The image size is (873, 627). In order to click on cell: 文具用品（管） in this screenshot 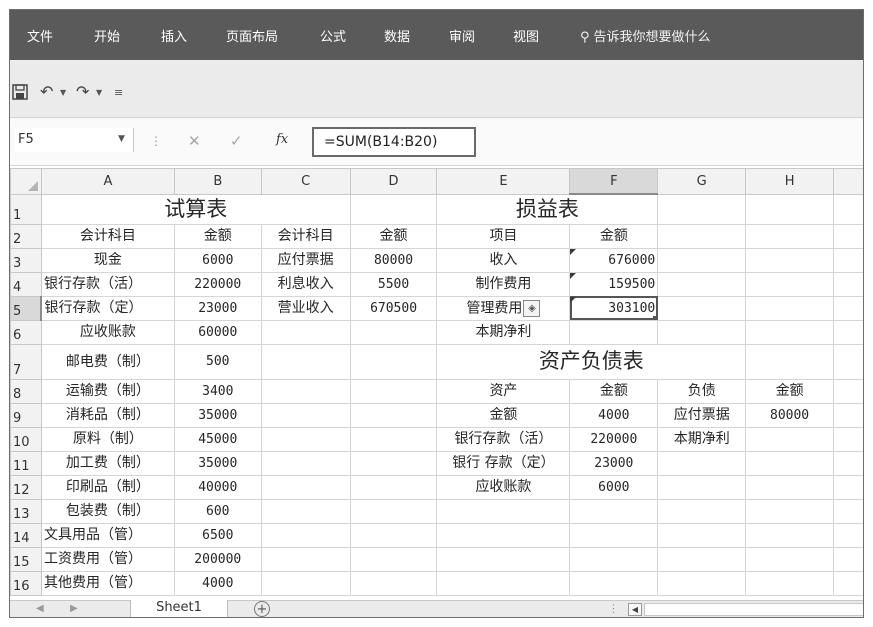, I will do `click(107, 535)`.